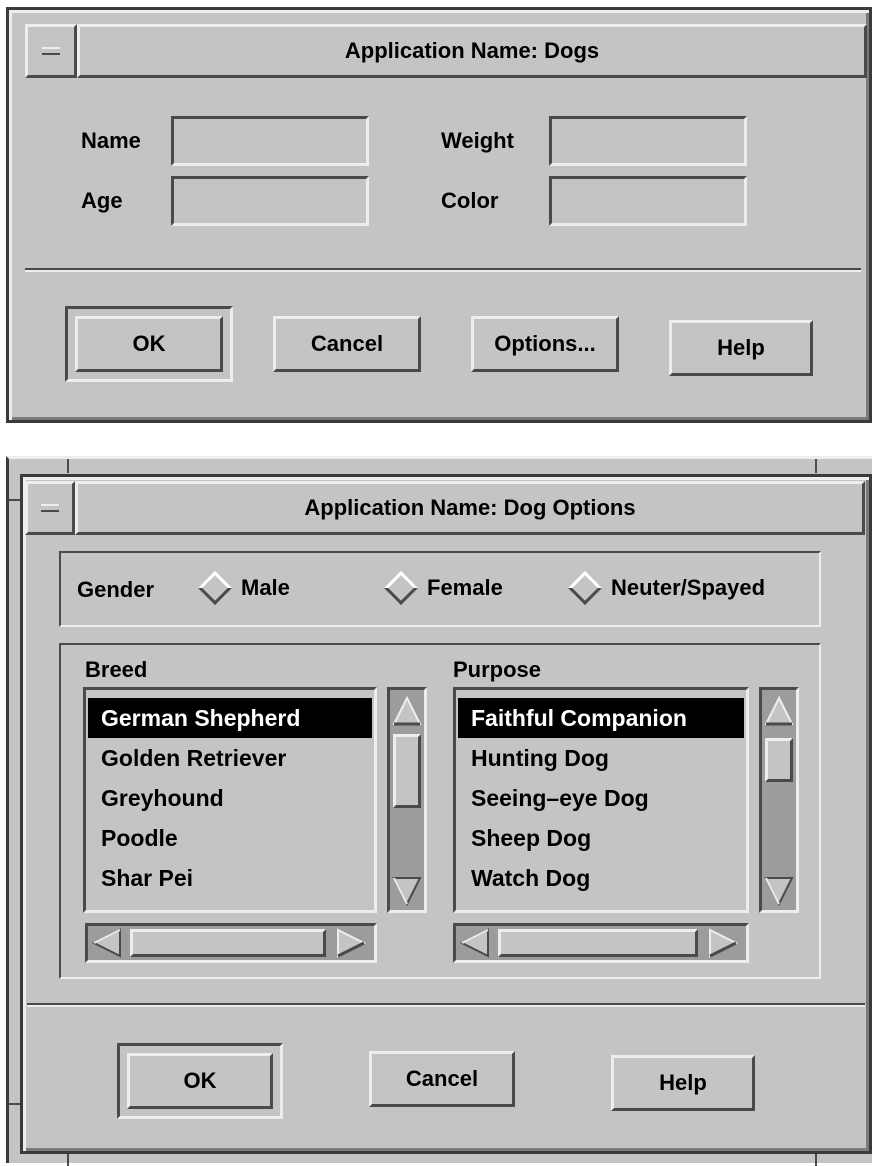 The height and width of the screenshot is (1166, 872). What do you see at coordinates (816, 1159) in the screenshot?
I see `frame-notch-right-bottom` at bounding box center [816, 1159].